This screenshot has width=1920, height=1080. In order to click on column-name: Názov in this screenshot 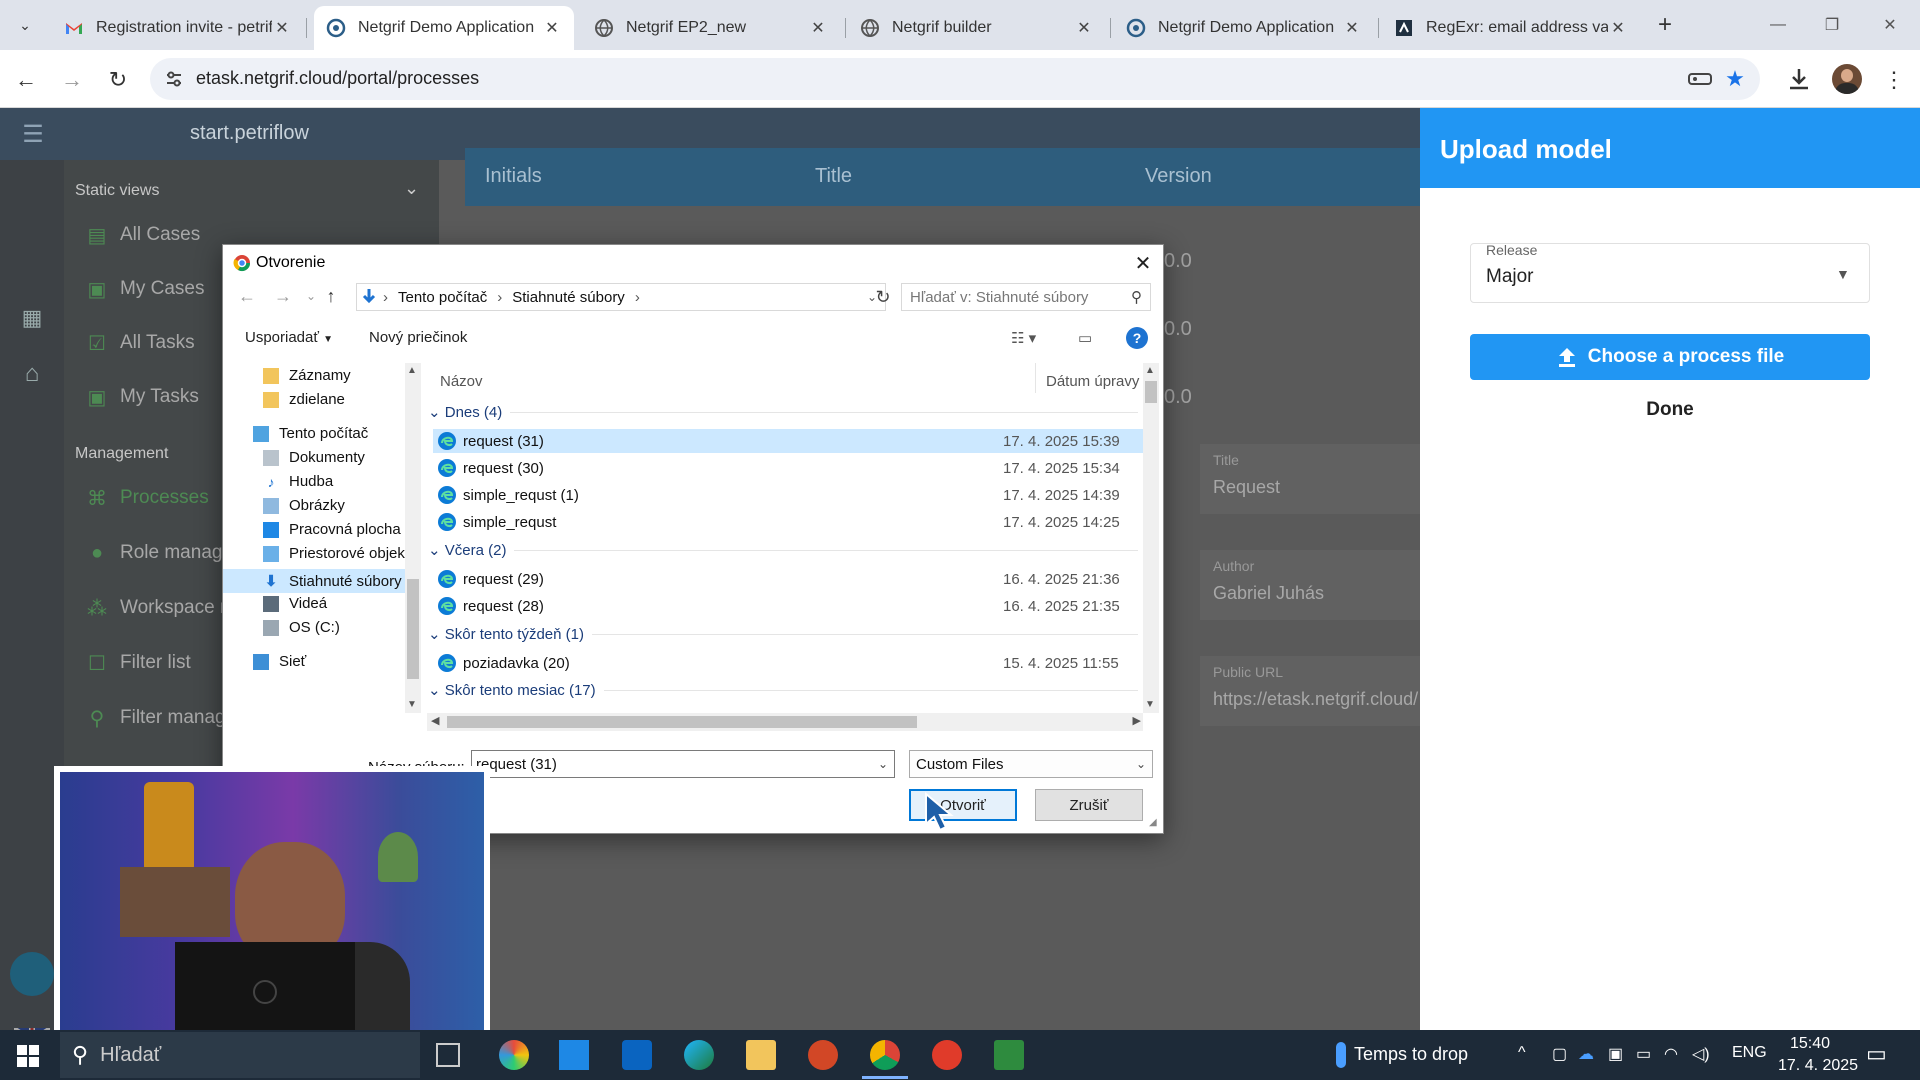, I will do `click(461, 381)`.